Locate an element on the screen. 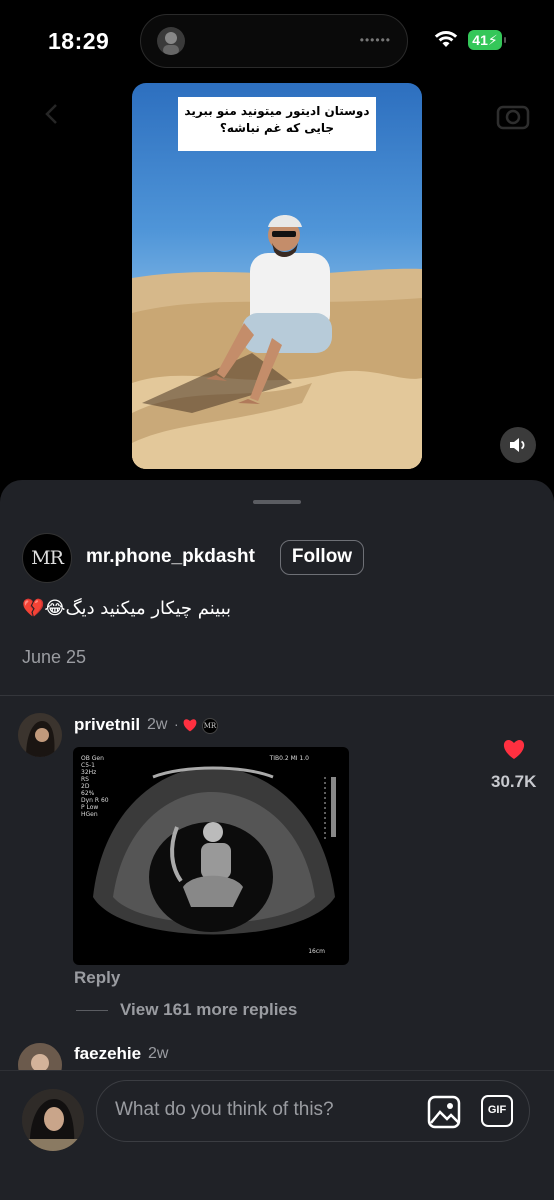  comment-username: faezehie is located at coordinates (107, 1054).